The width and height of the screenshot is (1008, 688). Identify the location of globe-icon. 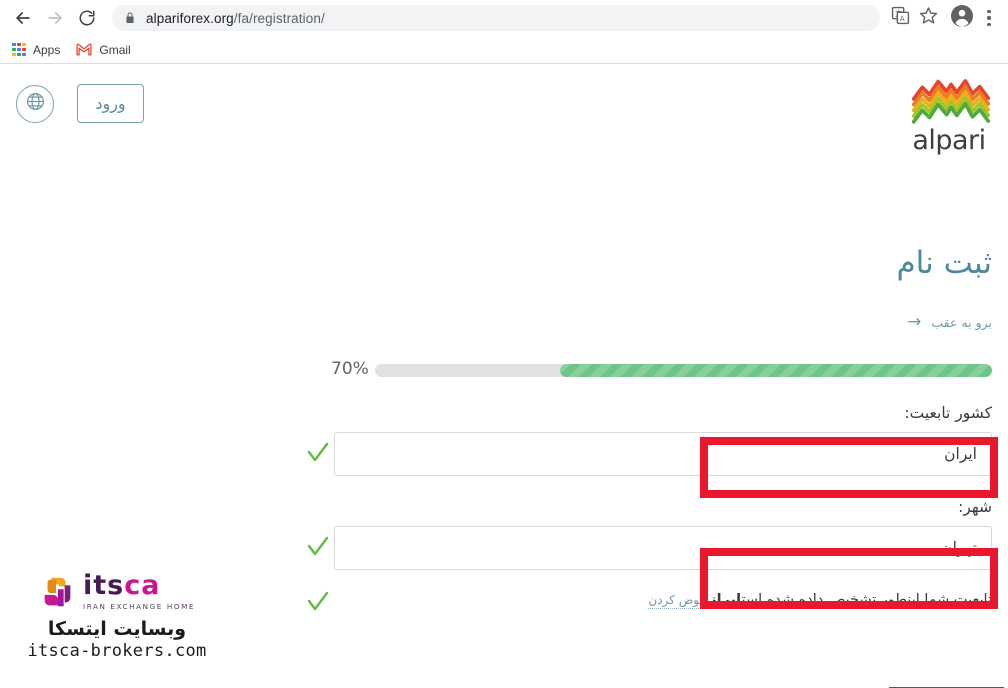
(35, 104).